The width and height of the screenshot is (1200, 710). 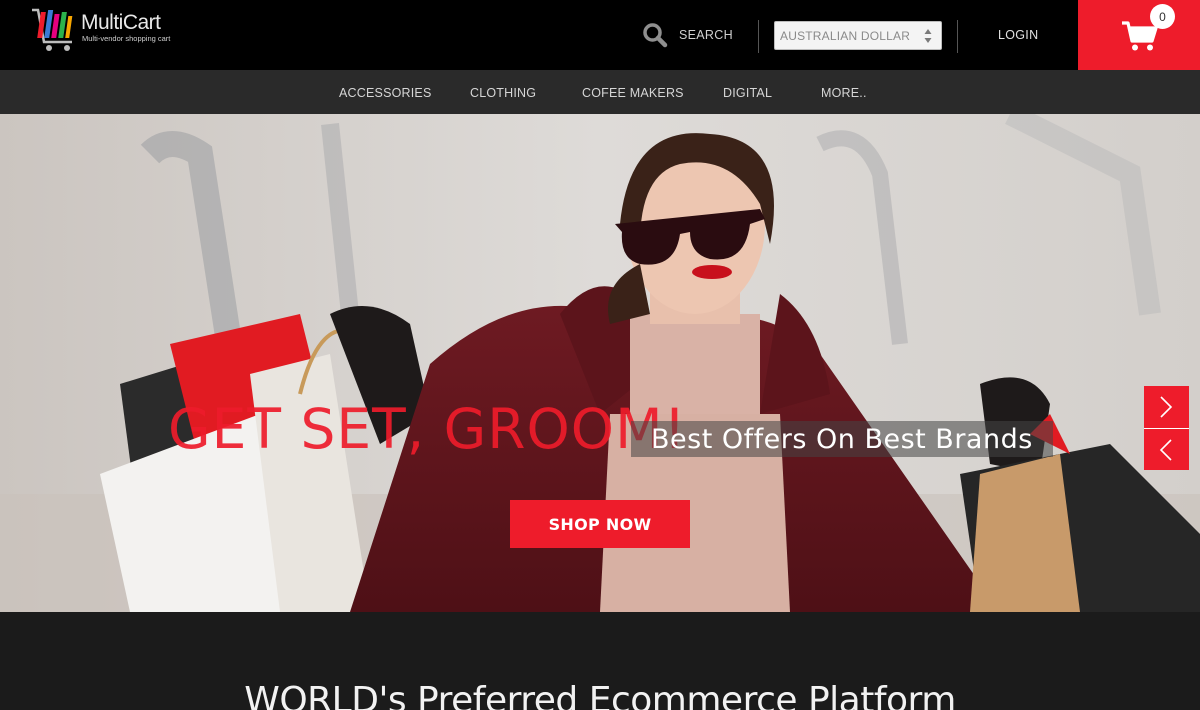 What do you see at coordinates (1162, 16) in the screenshot?
I see `cart-count-badge: 0` at bounding box center [1162, 16].